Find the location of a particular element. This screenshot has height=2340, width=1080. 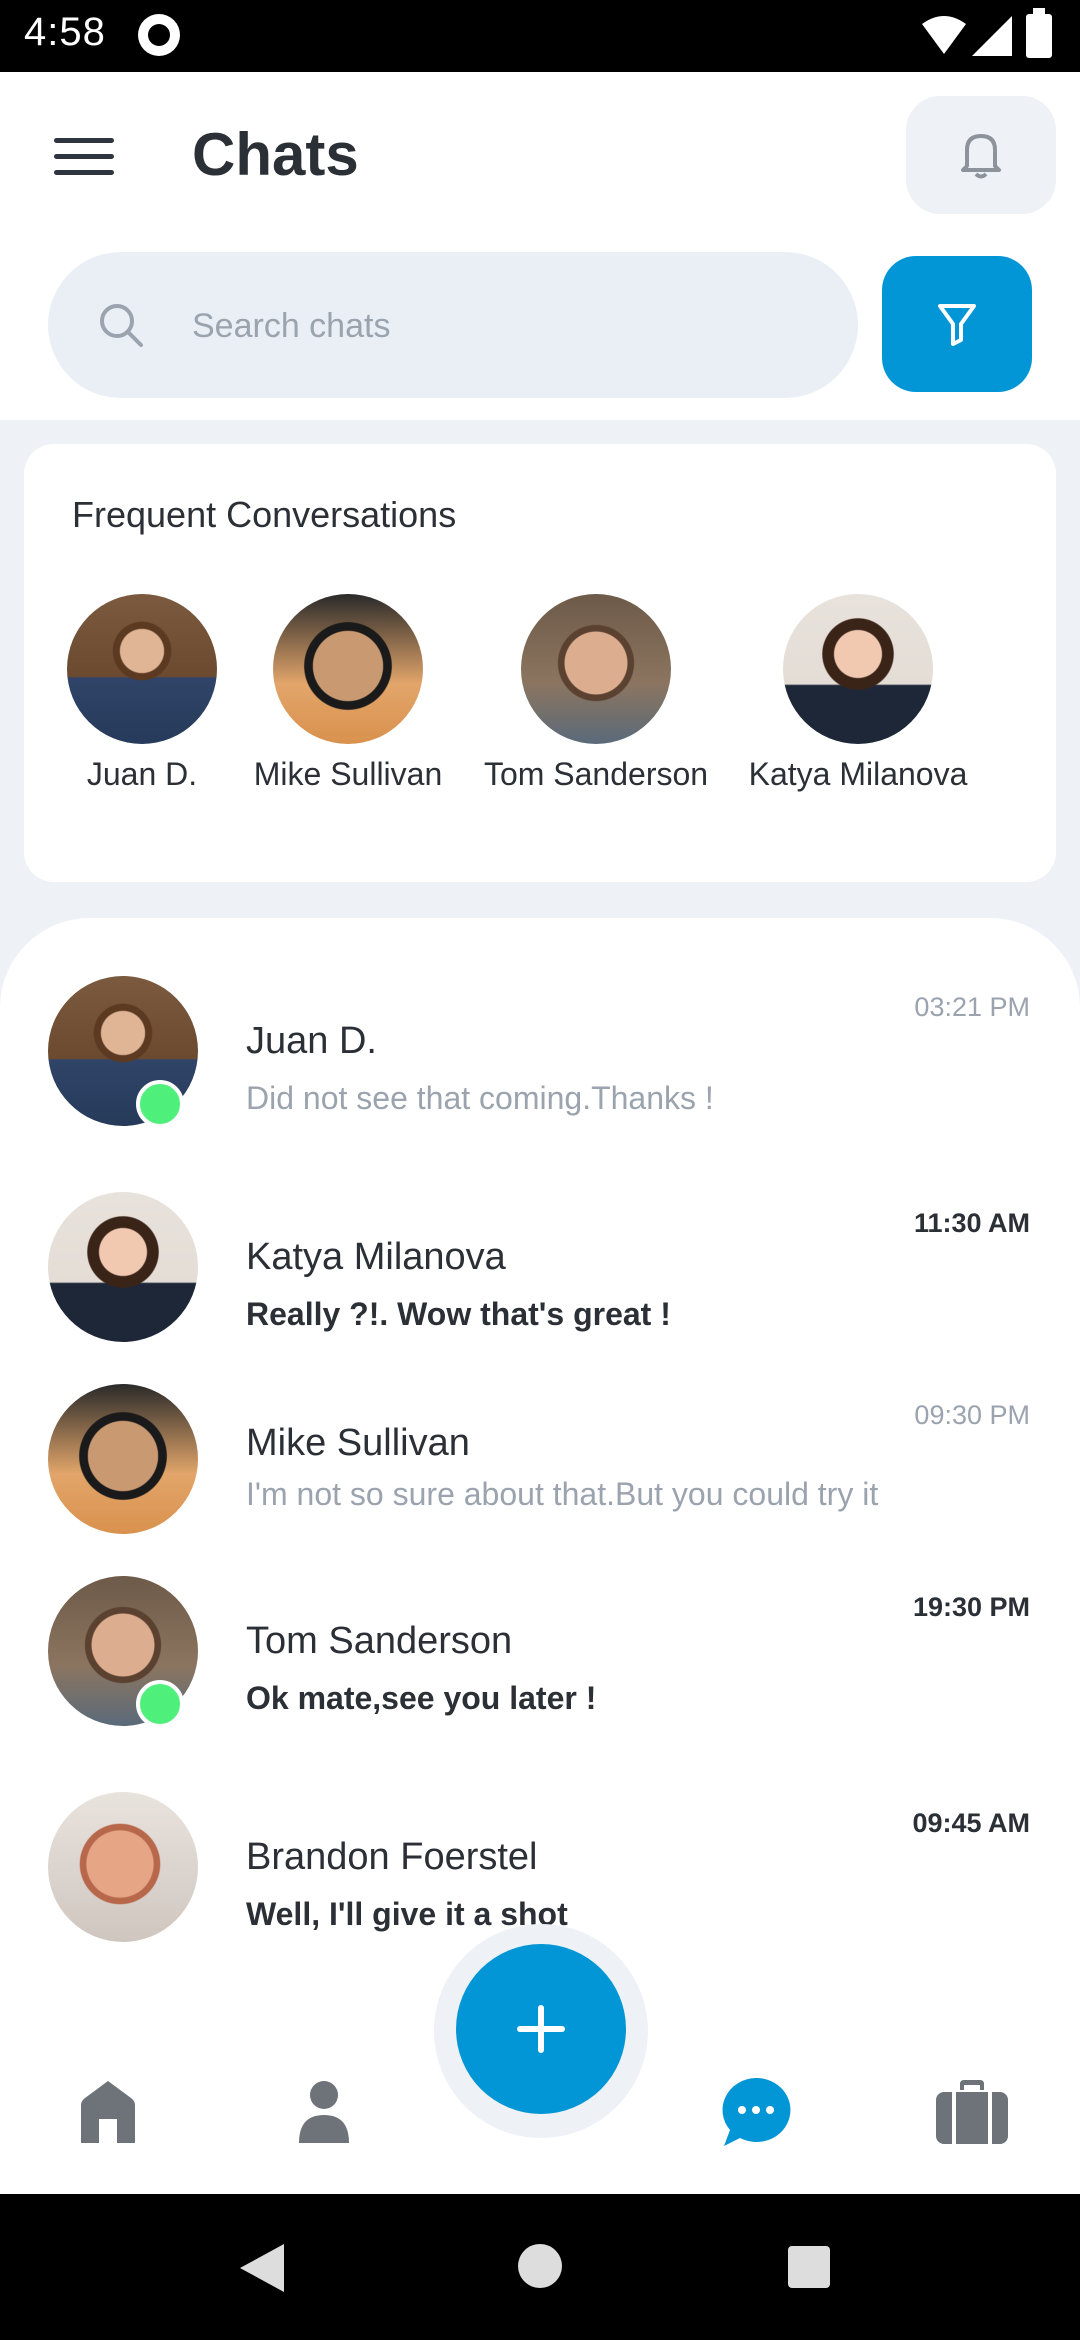

app-header: Chats is located at coordinates (540, 246).